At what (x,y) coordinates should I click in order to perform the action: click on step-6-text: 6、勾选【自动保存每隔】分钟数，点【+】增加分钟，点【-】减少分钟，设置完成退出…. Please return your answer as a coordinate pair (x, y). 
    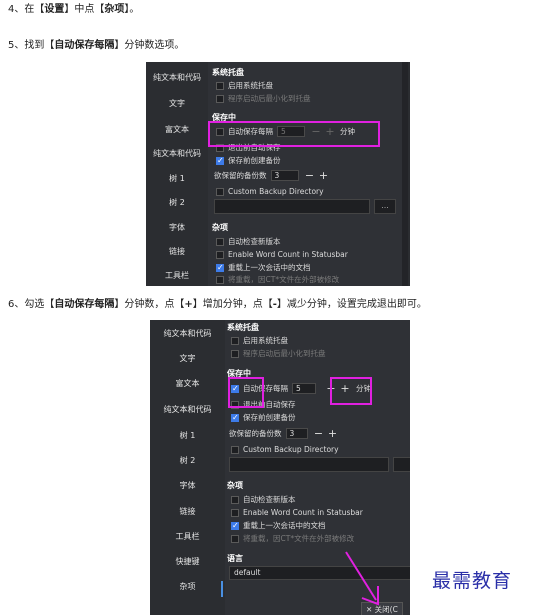
    Looking at the image, I should click on (217, 304).